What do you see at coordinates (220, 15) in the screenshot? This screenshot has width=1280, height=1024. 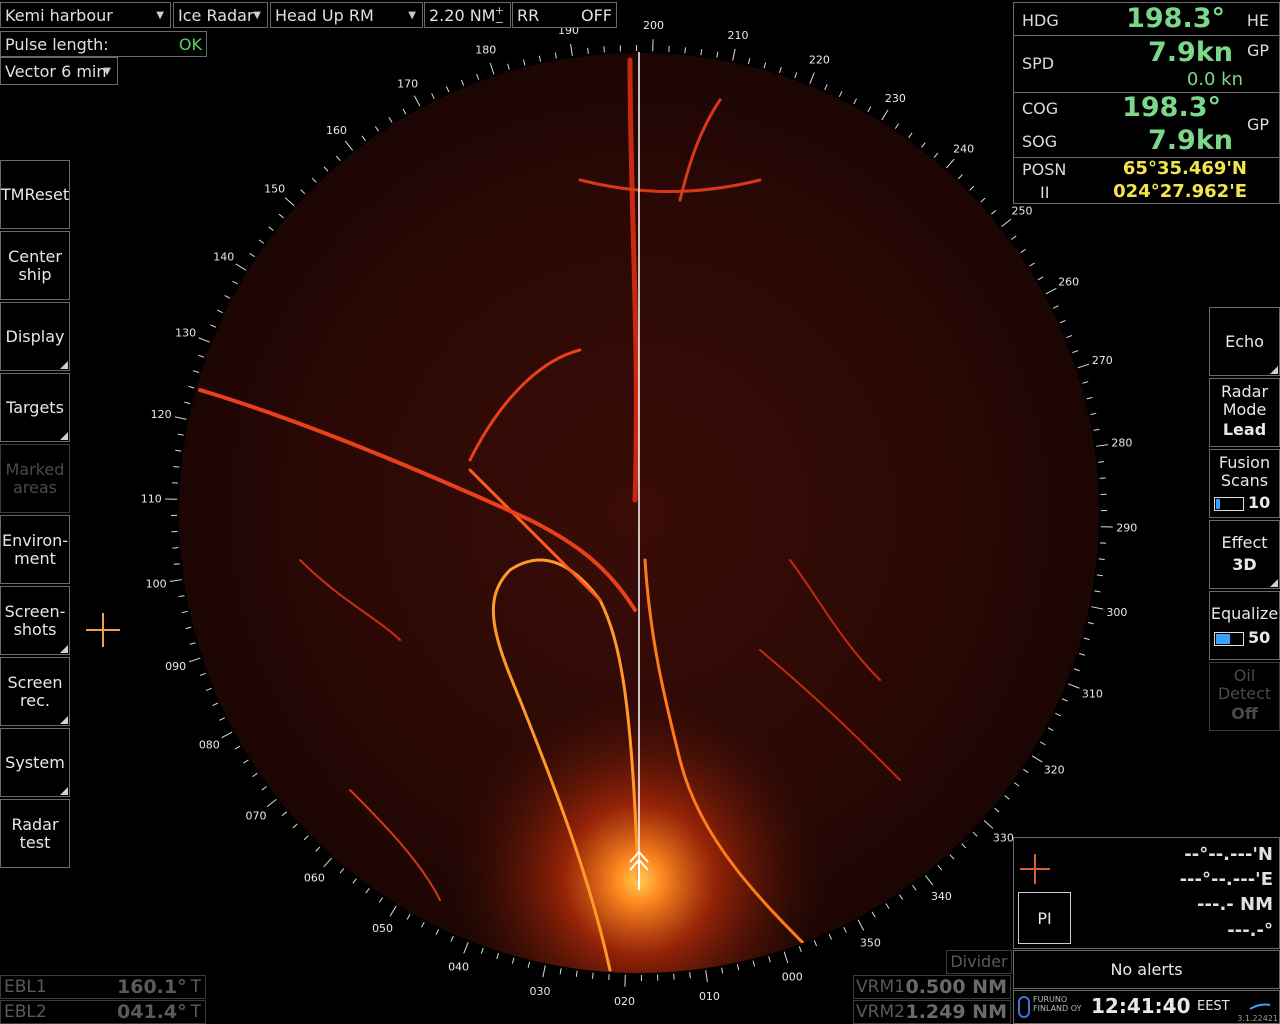 I see `radar-source-select: Ice Radar ▼` at bounding box center [220, 15].